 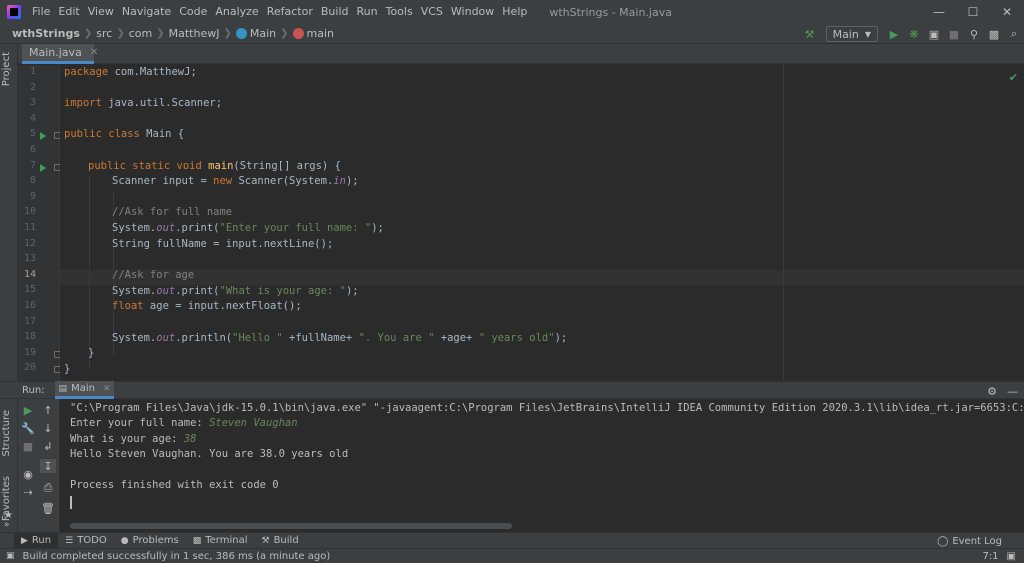 I want to click on close-icon: ✕, so click(x=1007, y=12).